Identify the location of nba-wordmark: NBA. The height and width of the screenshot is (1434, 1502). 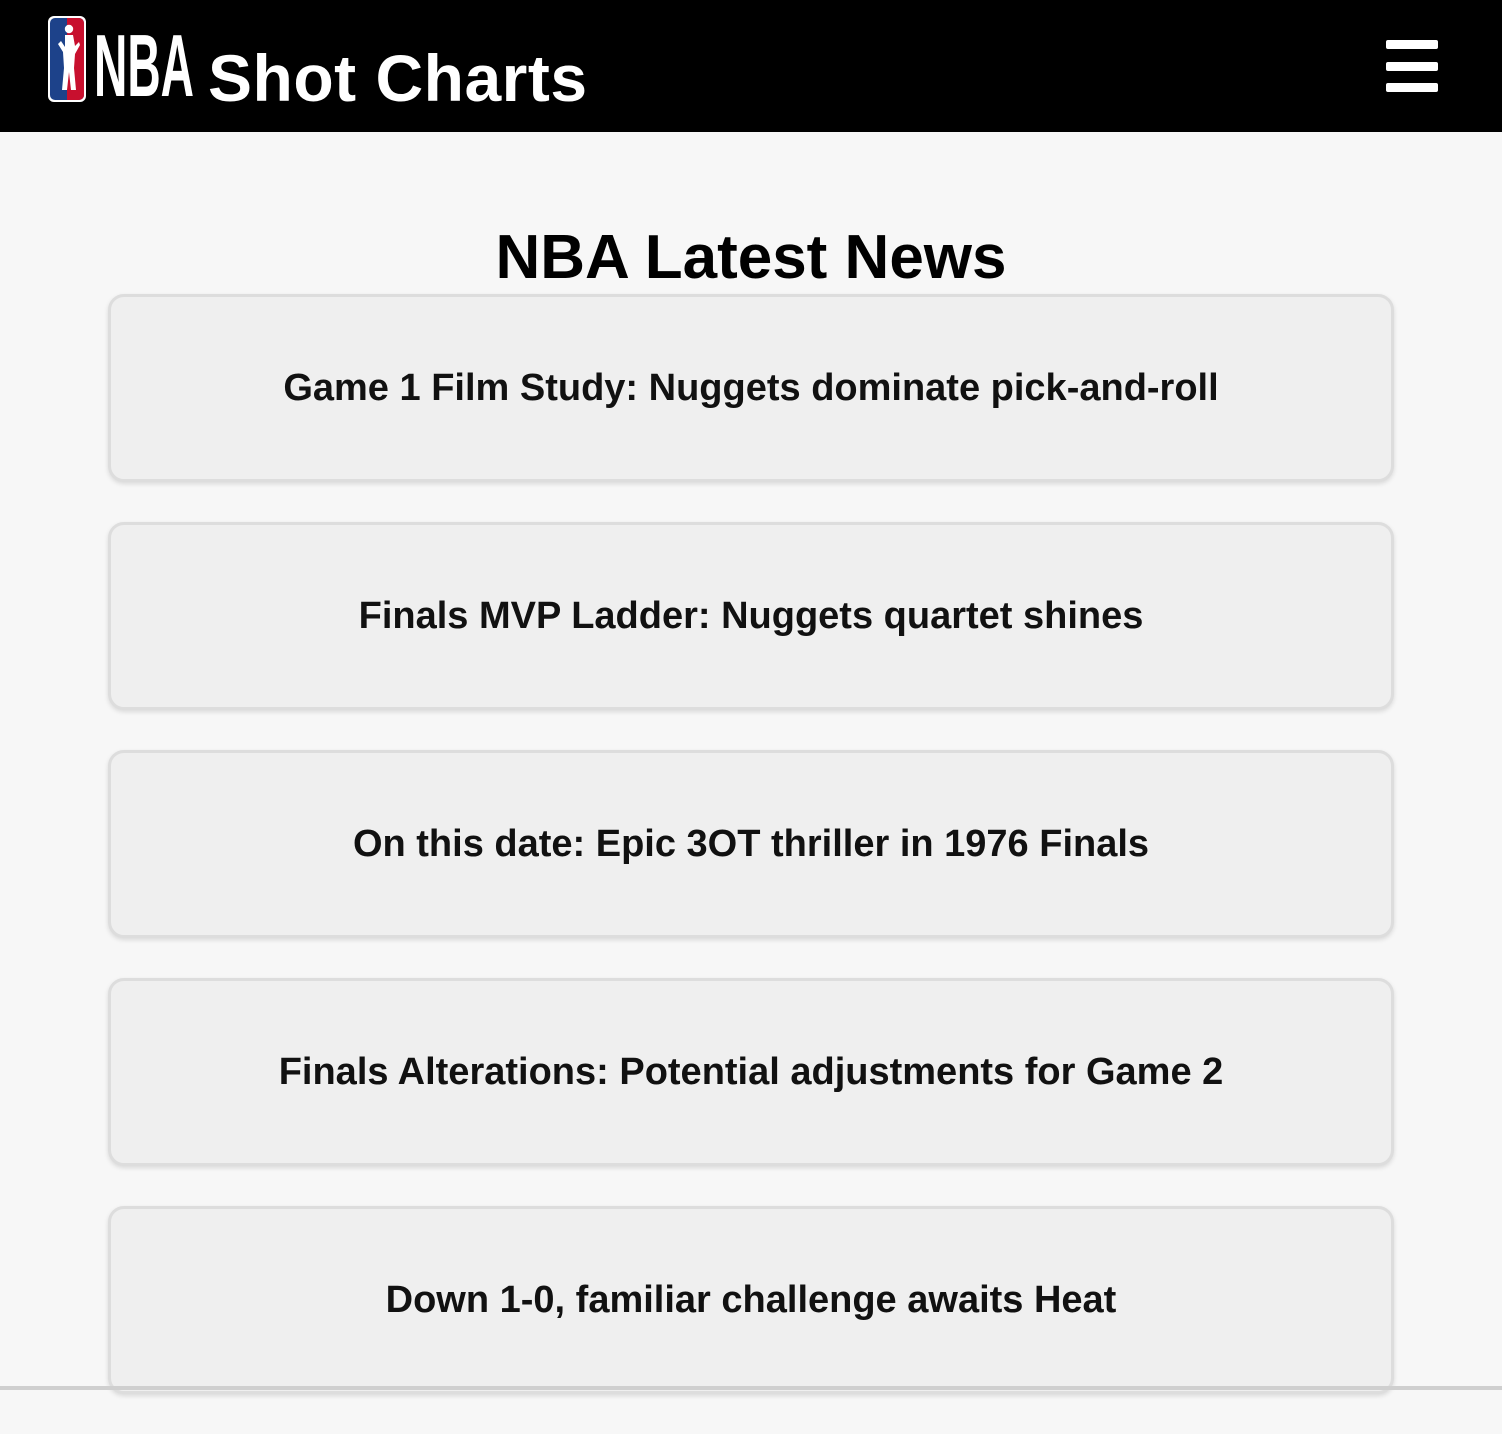
(144, 59).